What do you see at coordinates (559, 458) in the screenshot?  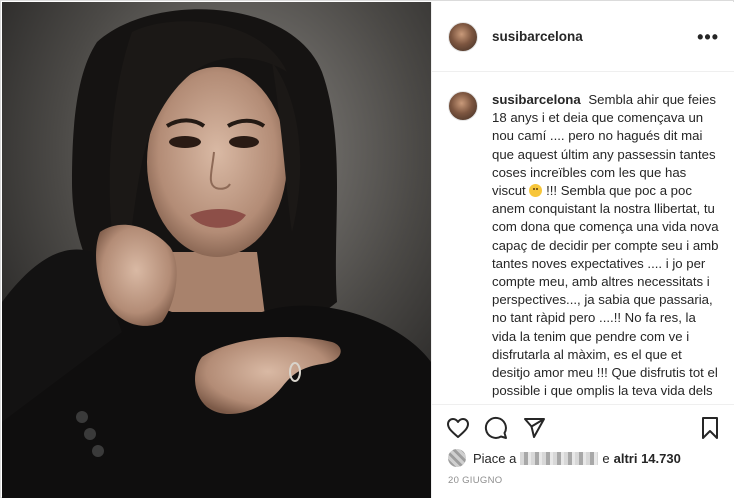 I see `blurred-username` at bounding box center [559, 458].